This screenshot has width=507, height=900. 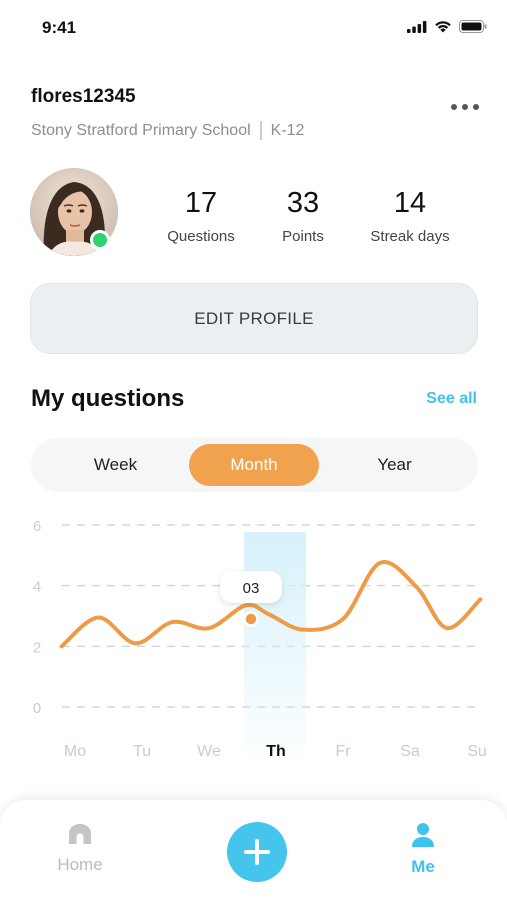 What do you see at coordinates (275, 651) in the screenshot?
I see `selected-day-band` at bounding box center [275, 651].